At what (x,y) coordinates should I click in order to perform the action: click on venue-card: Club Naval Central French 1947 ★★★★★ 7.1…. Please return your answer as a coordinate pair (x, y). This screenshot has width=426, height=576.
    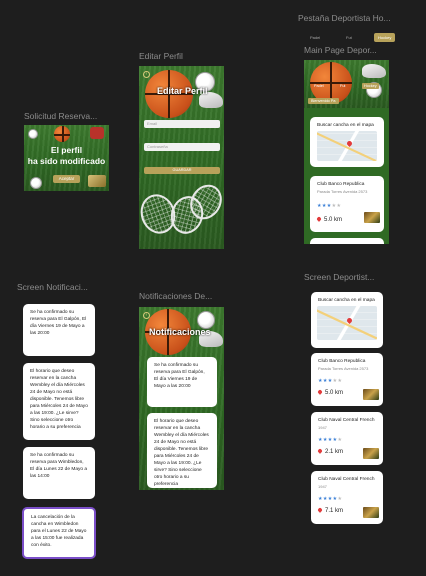
    Looking at the image, I should click on (347, 497).